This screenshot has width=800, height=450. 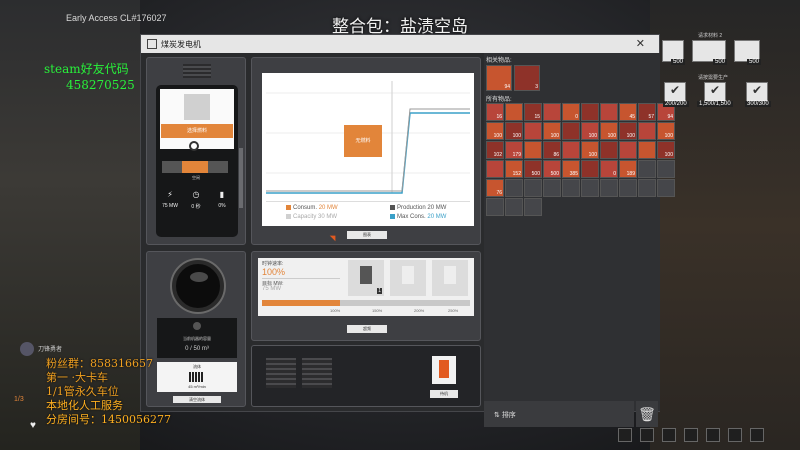 I want to click on request-item-3: 500, so click(x=747, y=52).